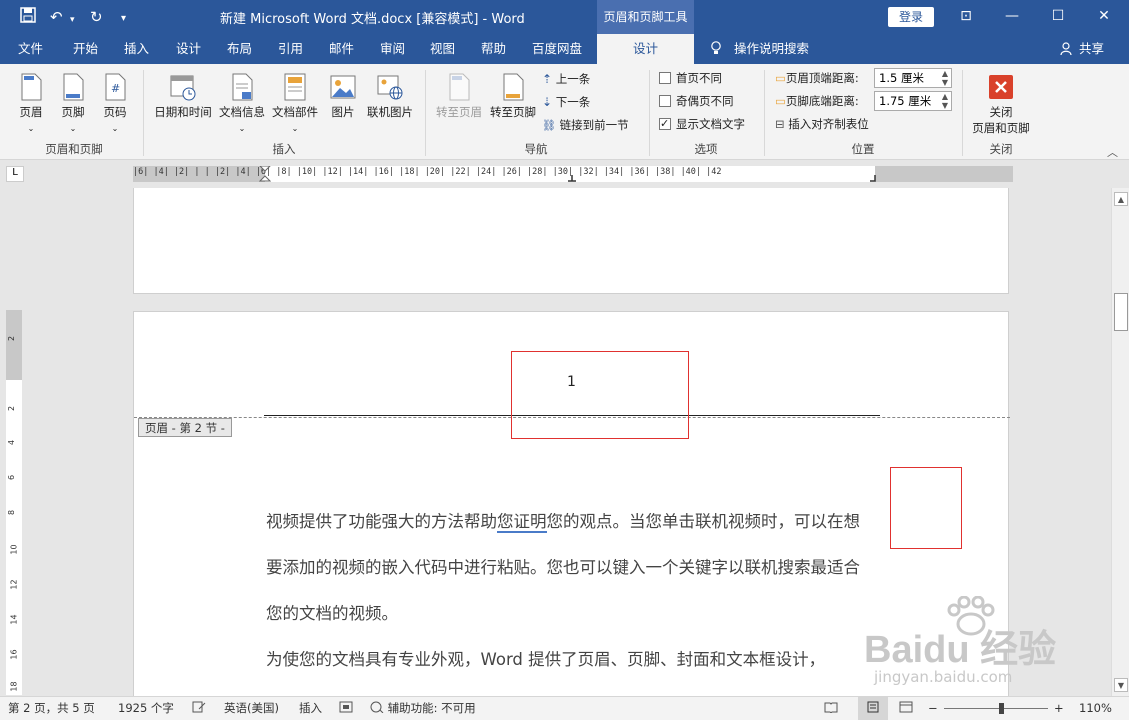 Image resolution: width=1129 pixels, height=720 pixels. Describe the element at coordinates (346, 708) in the screenshot. I see `macro-record-icon` at that location.